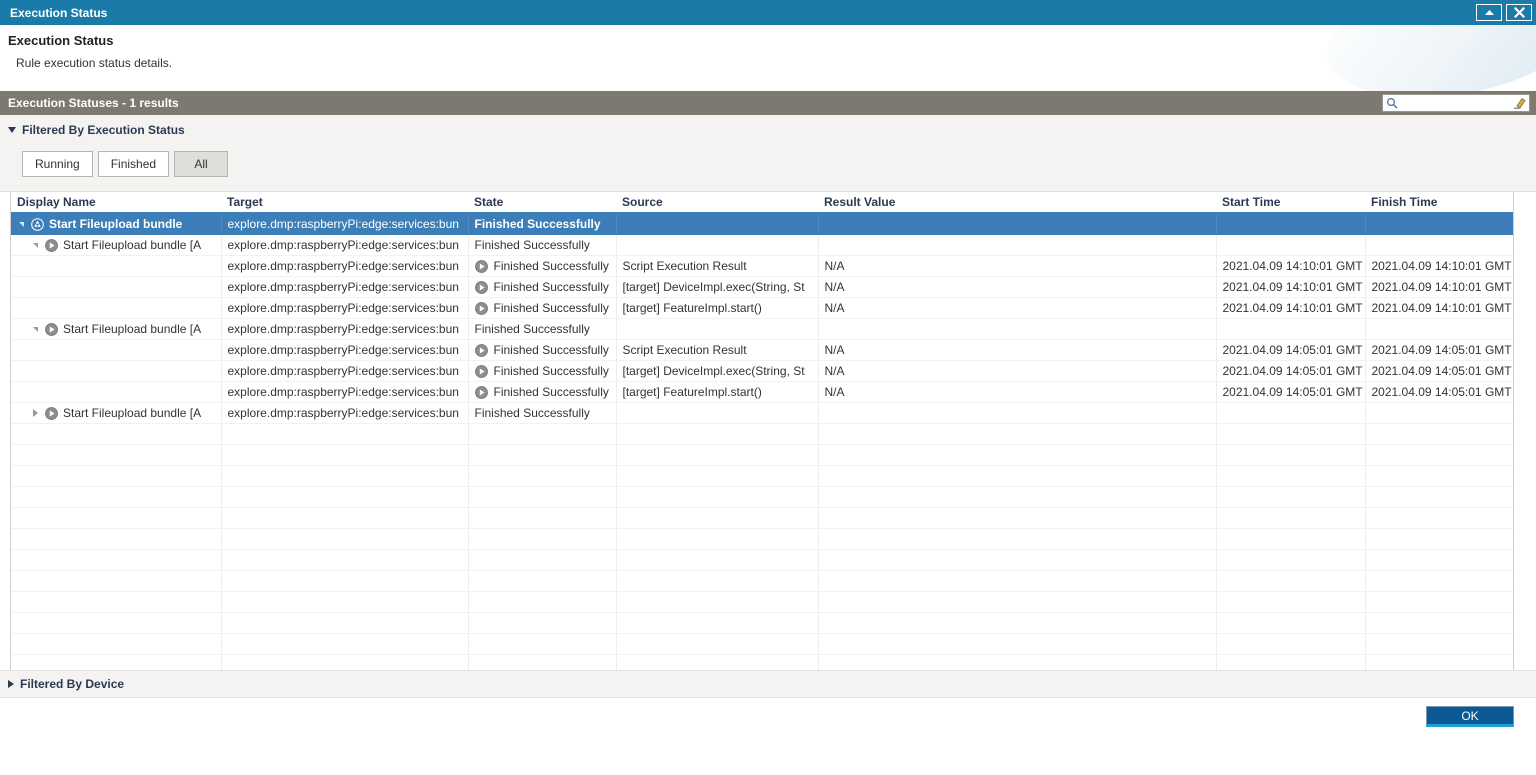 This screenshot has width=1536, height=775. Describe the element at coordinates (132, 413) in the screenshot. I see `display-name-text: Start Fileupload bundle [A` at that location.